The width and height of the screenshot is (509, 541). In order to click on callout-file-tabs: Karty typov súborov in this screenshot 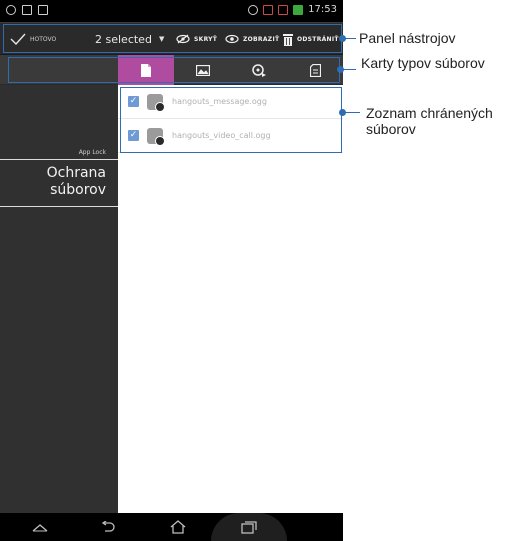, I will do `click(423, 63)`.